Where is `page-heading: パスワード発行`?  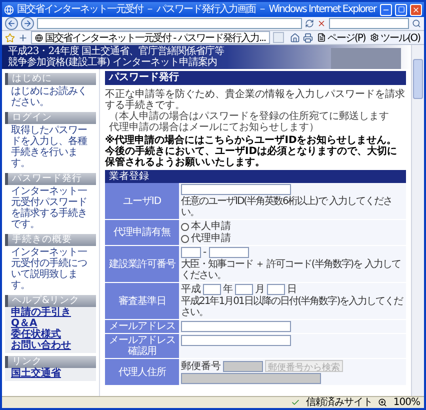 page-heading: パスワード発行 is located at coordinates (255, 78).